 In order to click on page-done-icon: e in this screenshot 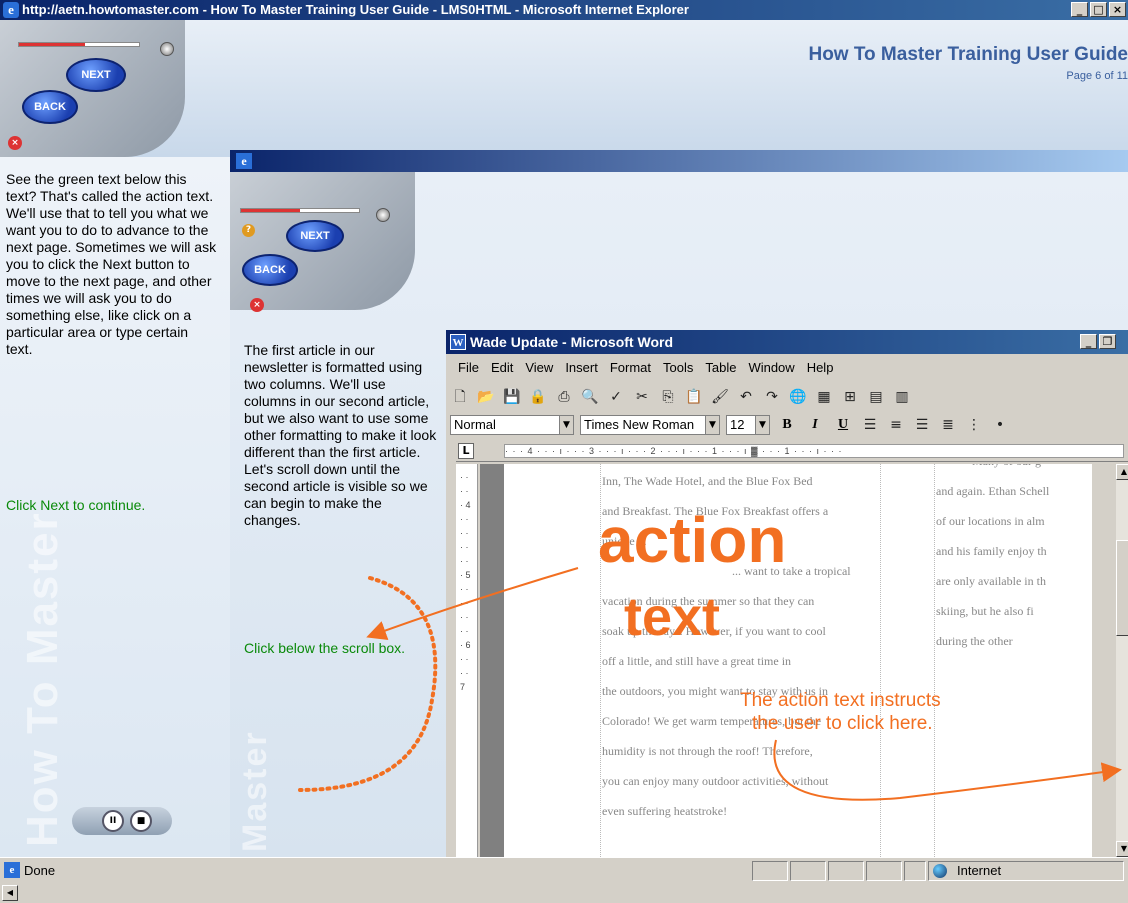, I will do `click(12, 870)`.